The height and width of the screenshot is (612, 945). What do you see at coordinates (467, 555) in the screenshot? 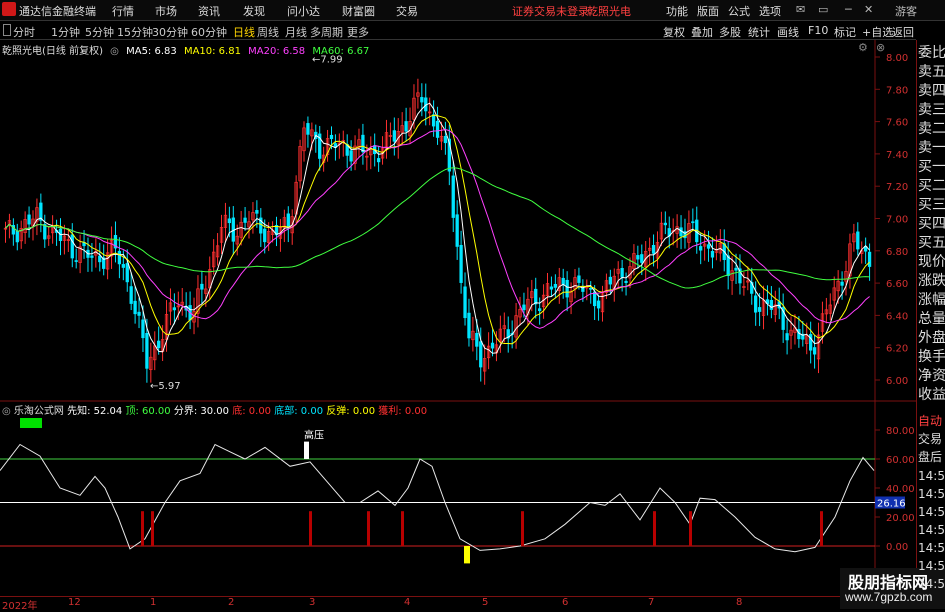
I see `rebound-bar` at bounding box center [467, 555].